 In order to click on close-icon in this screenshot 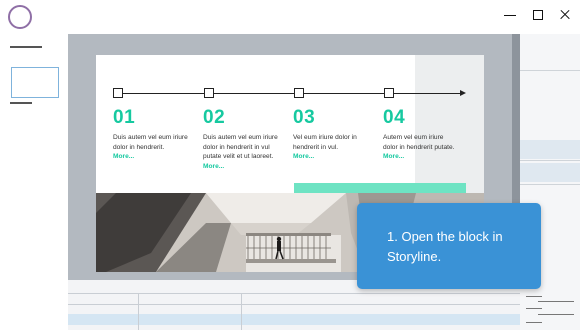, I will do `click(566, 15)`.